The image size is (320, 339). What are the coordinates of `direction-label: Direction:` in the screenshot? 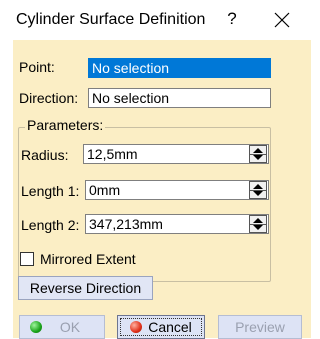 It's located at (49, 98).